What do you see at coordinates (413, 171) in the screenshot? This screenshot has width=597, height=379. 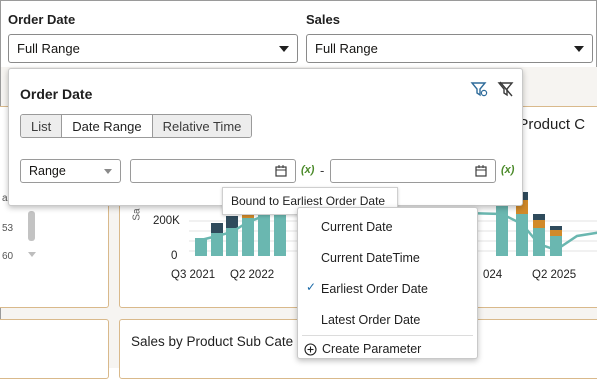 I see `end-date-input` at bounding box center [413, 171].